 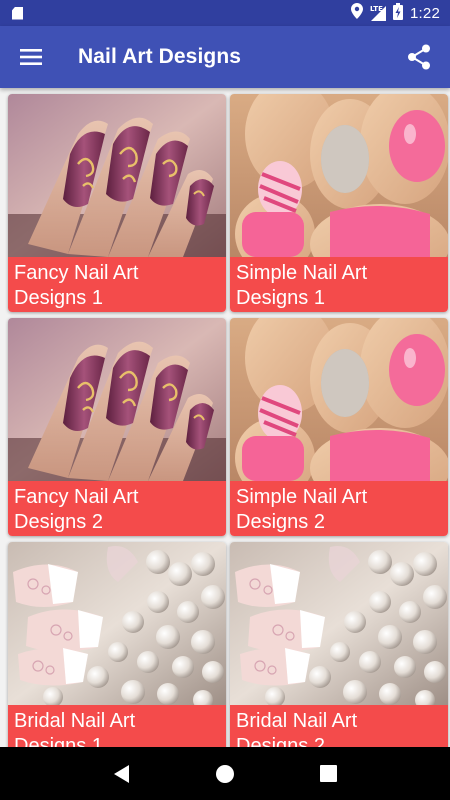 I want to click on app-bar: Nail Art Designs, so click(x=225, y=57).